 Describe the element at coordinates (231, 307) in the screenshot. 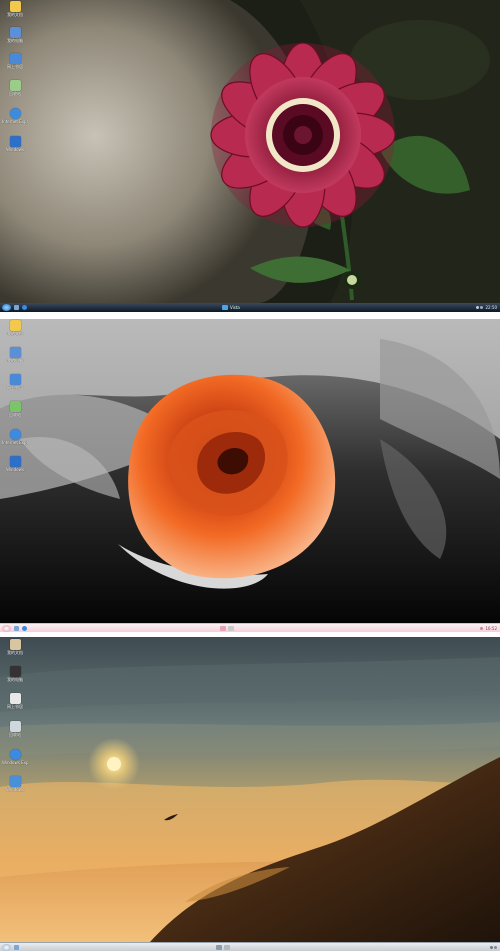

I see `taskbar-task-1: Vista` at that location.